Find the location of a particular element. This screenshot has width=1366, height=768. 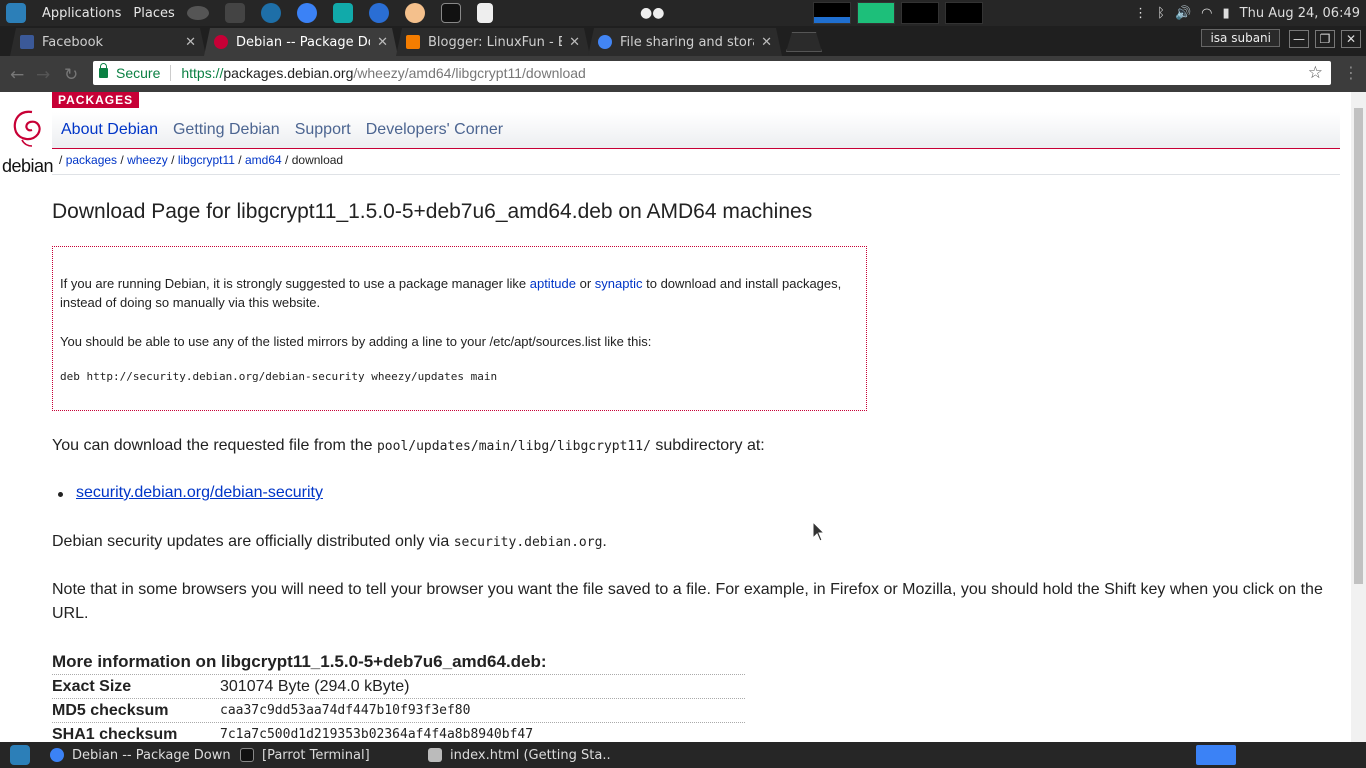

scrollbar-thumb is located at coordinates (1358, 346).